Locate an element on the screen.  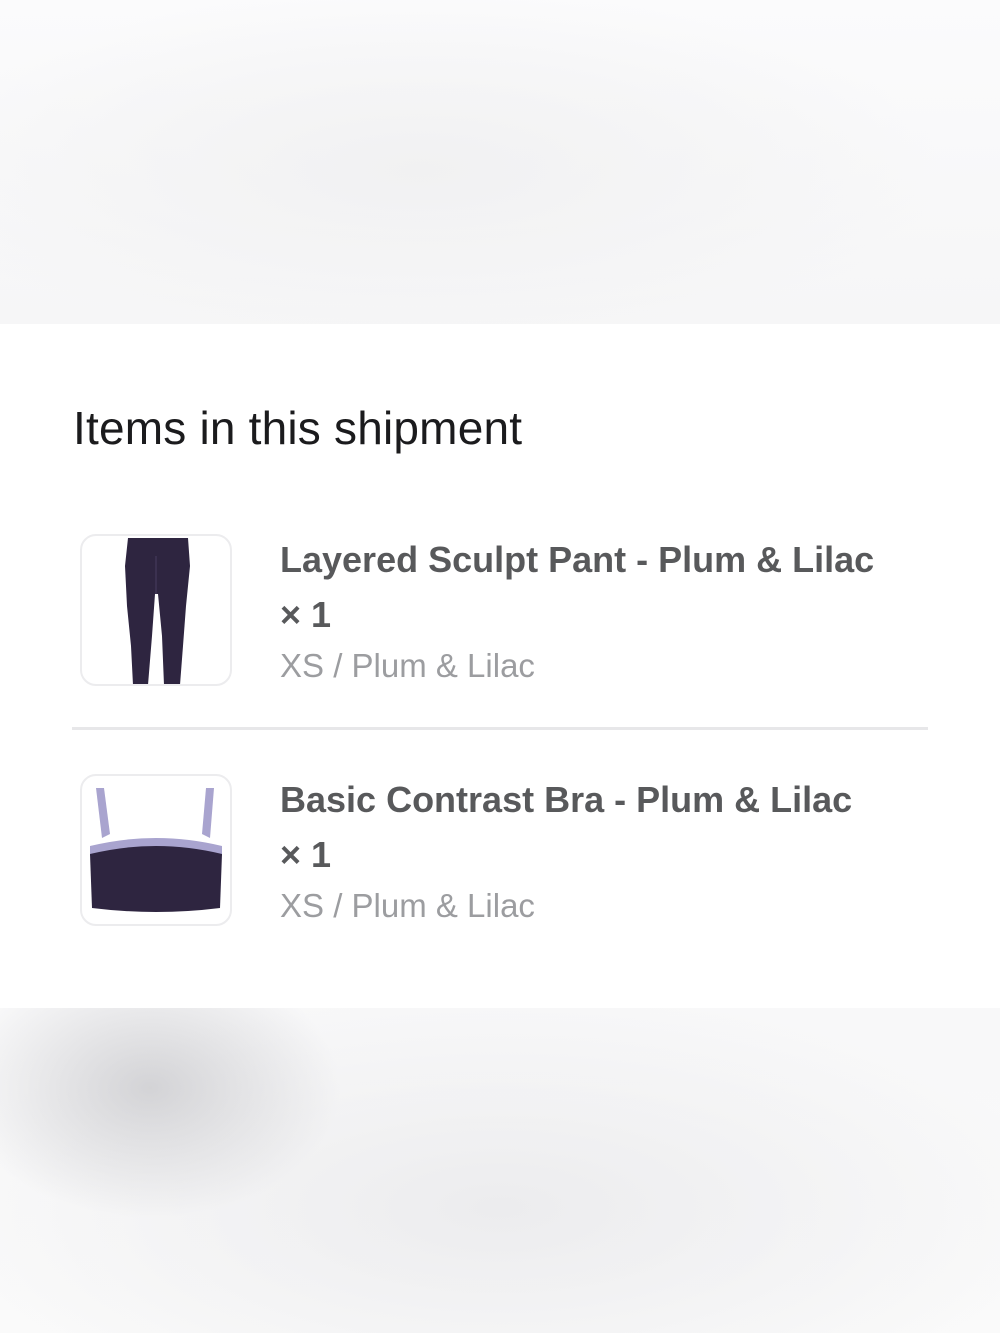
leggings-image is located at coordinates (157, 611).